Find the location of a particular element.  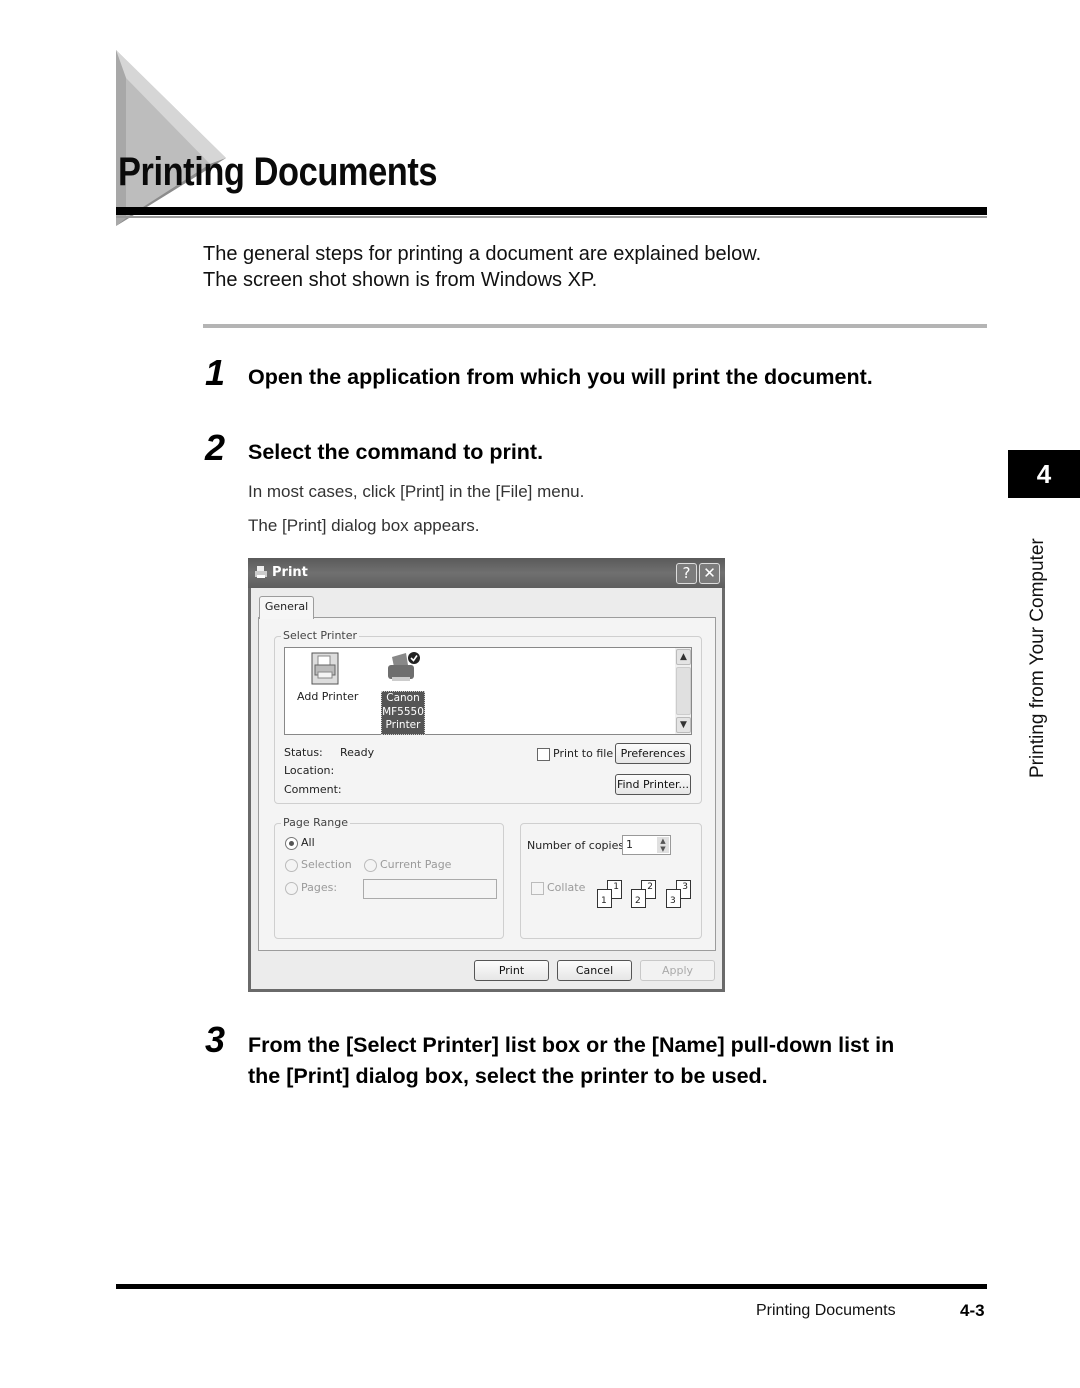

printer-item-add-printer: Add Printer is located at coordinates (326, 680).